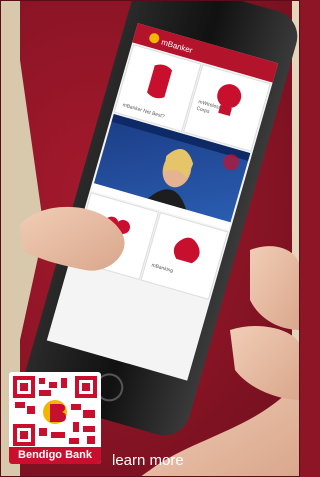 This screenshot has width=320, height=477. What do you see at coordinates (275, 288) in the screenshot?
I see `finger-right` at bounding box center [275, 288].